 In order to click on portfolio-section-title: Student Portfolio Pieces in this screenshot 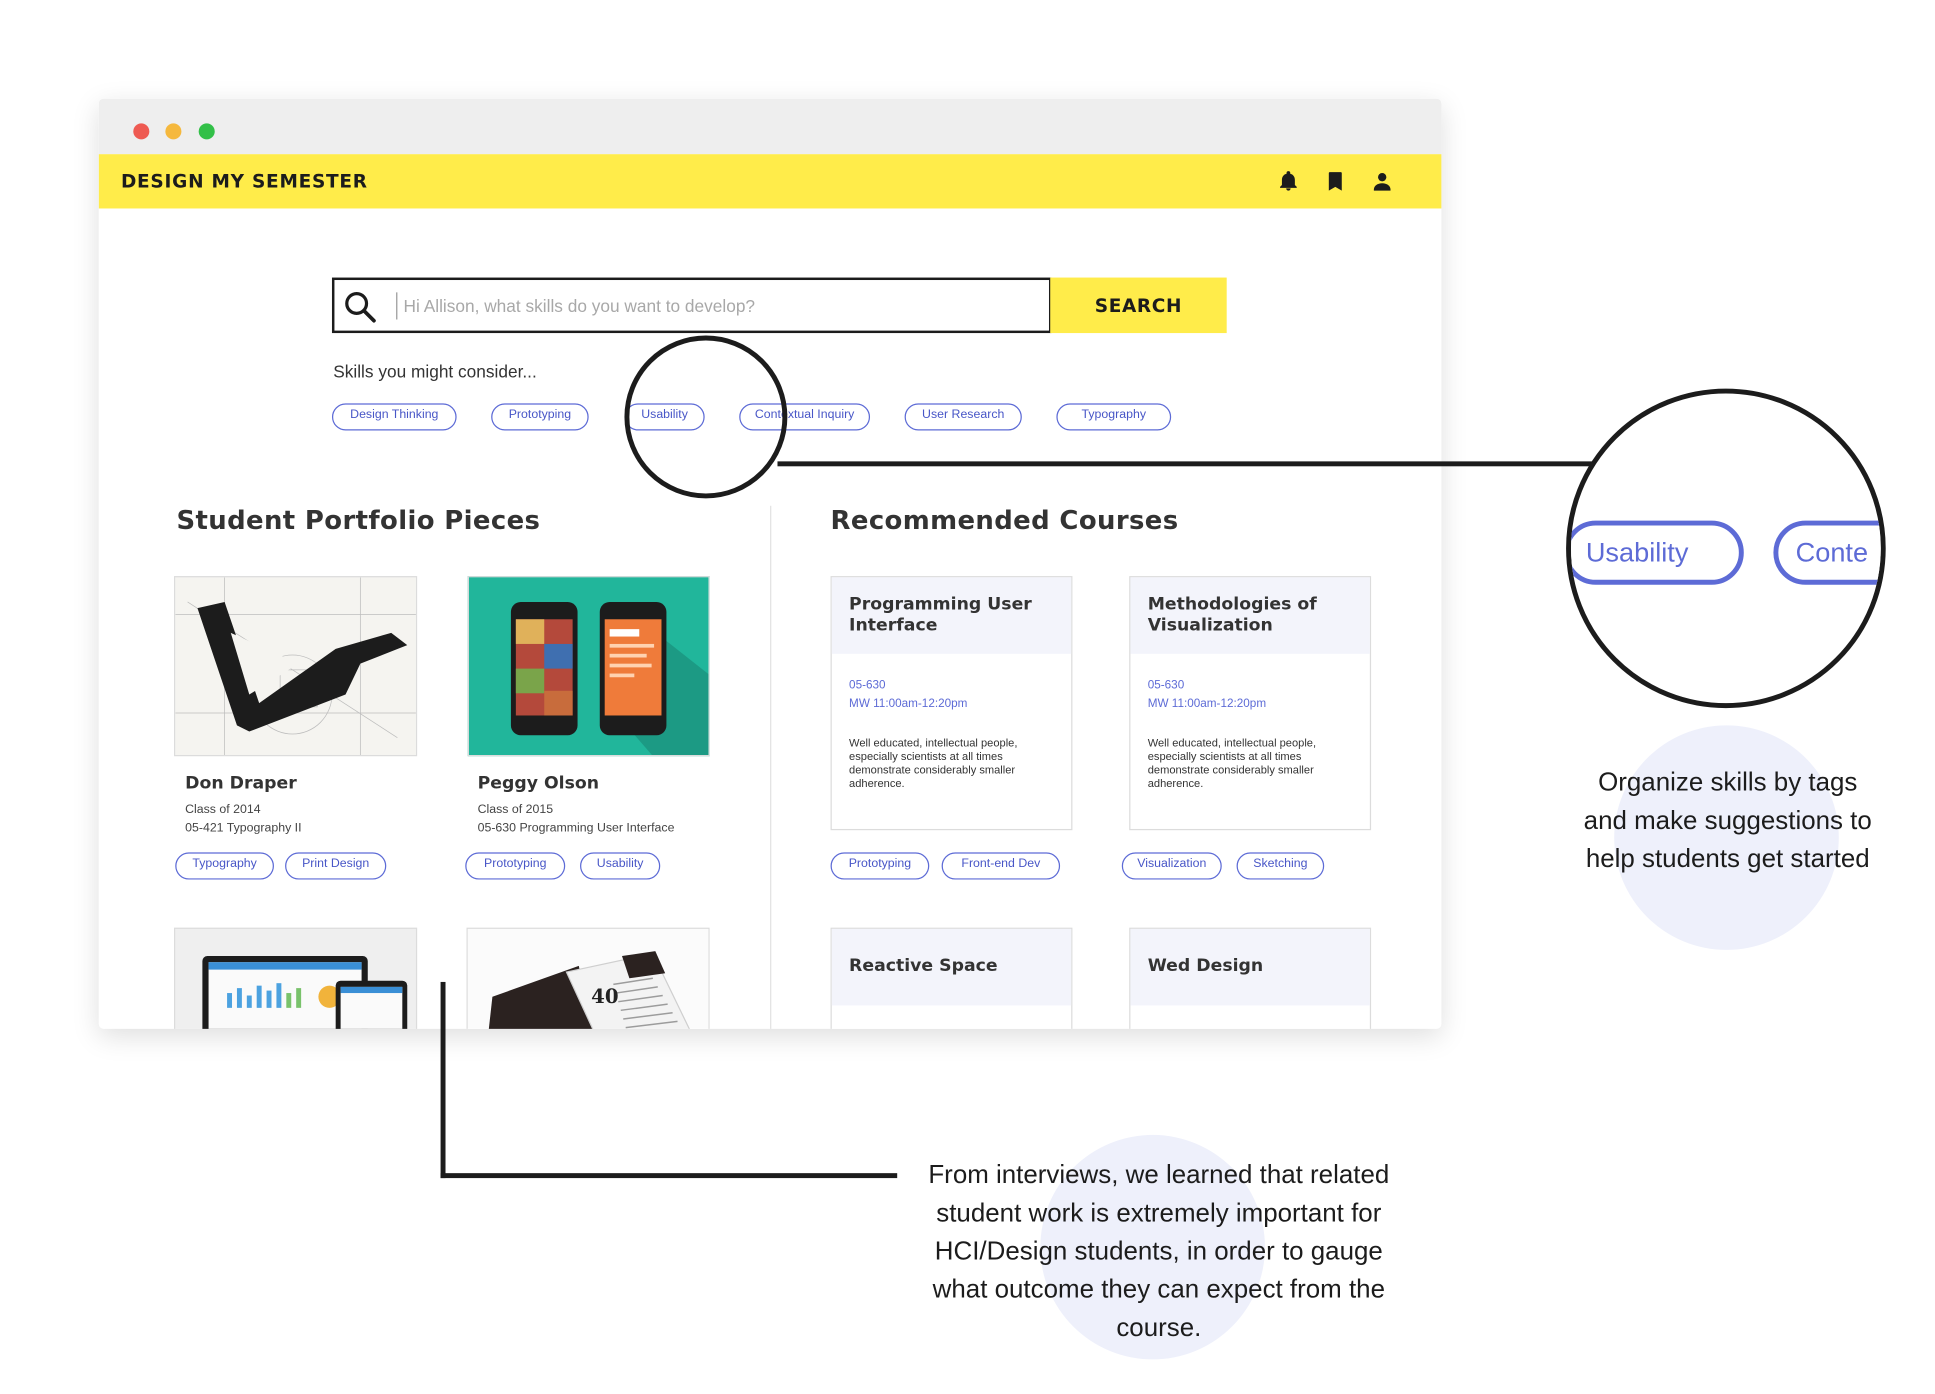, I will do `click(358, 520)`.